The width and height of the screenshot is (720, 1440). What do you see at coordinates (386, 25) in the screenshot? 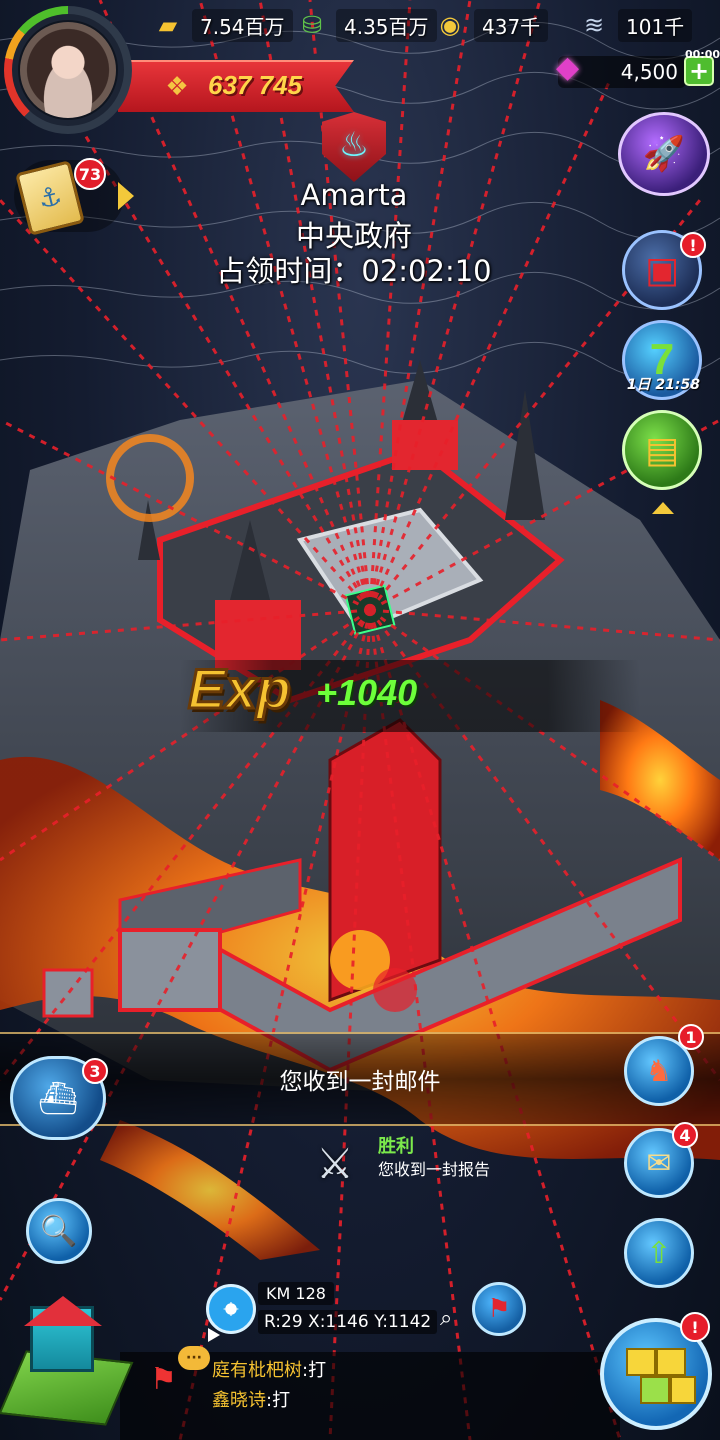
I see `resource-oil-value: 4.35百万` at bounding box center [386, 25].